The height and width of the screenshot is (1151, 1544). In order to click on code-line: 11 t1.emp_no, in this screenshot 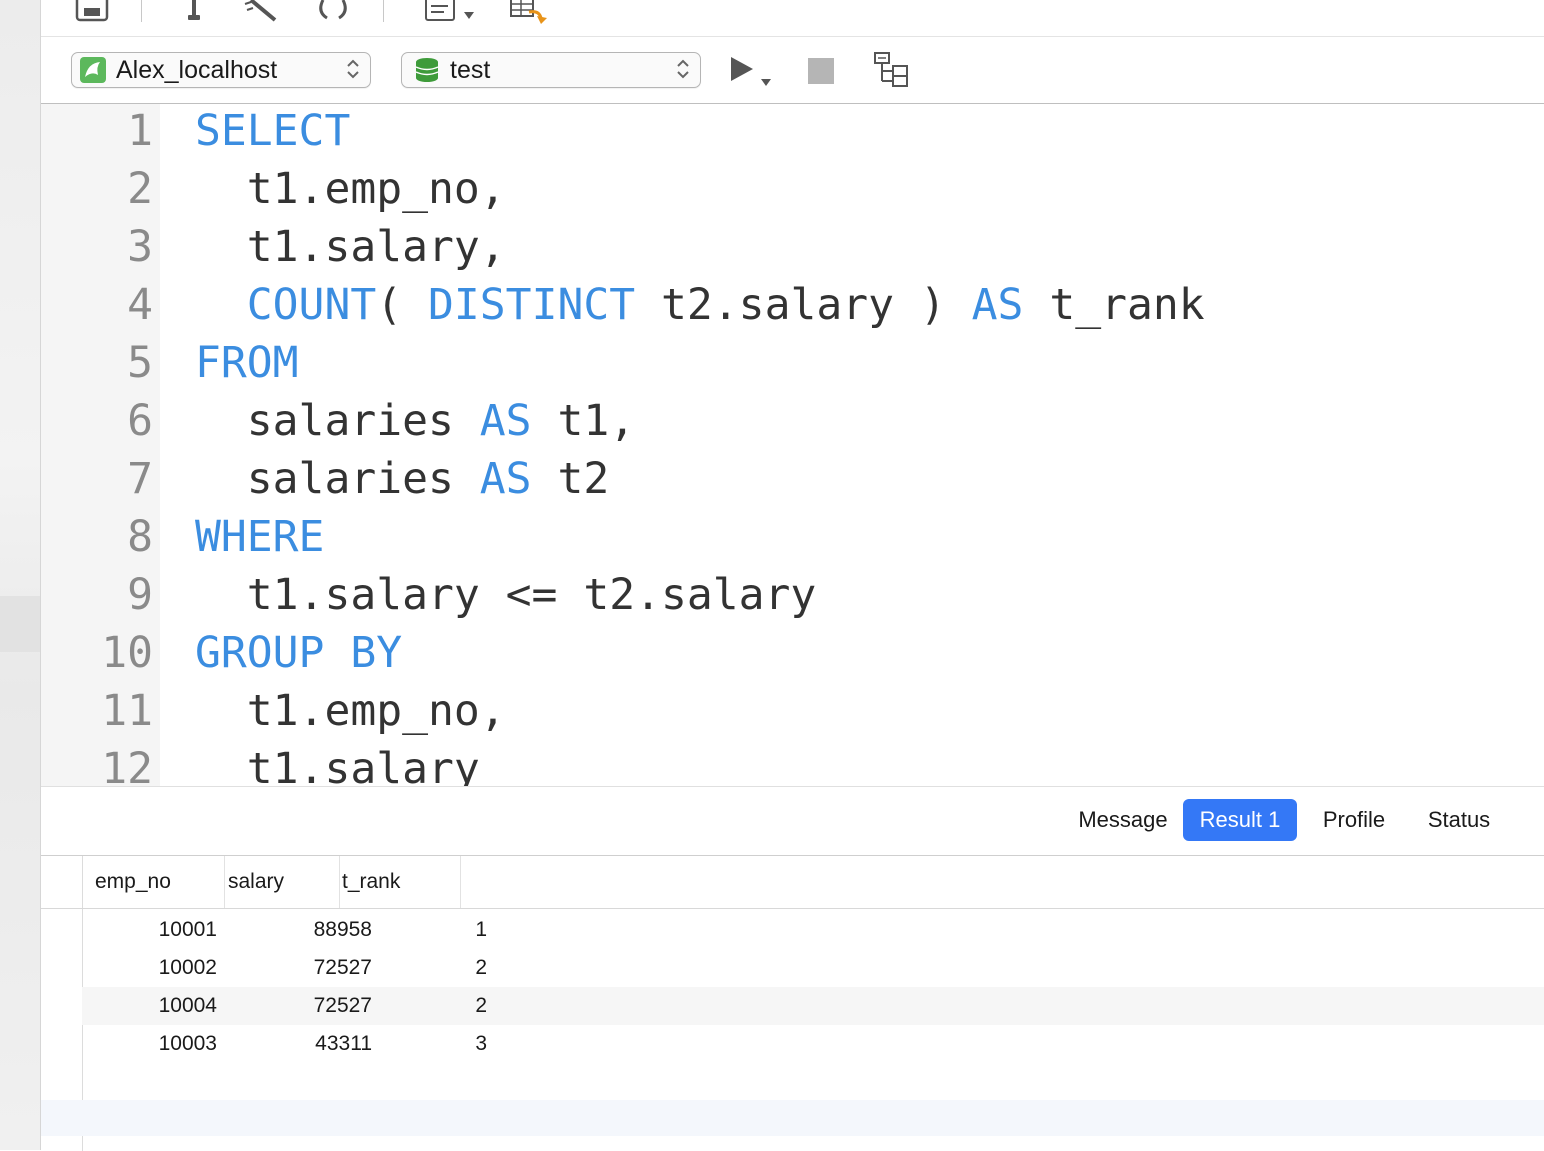, I will do `click(792, 711)`.